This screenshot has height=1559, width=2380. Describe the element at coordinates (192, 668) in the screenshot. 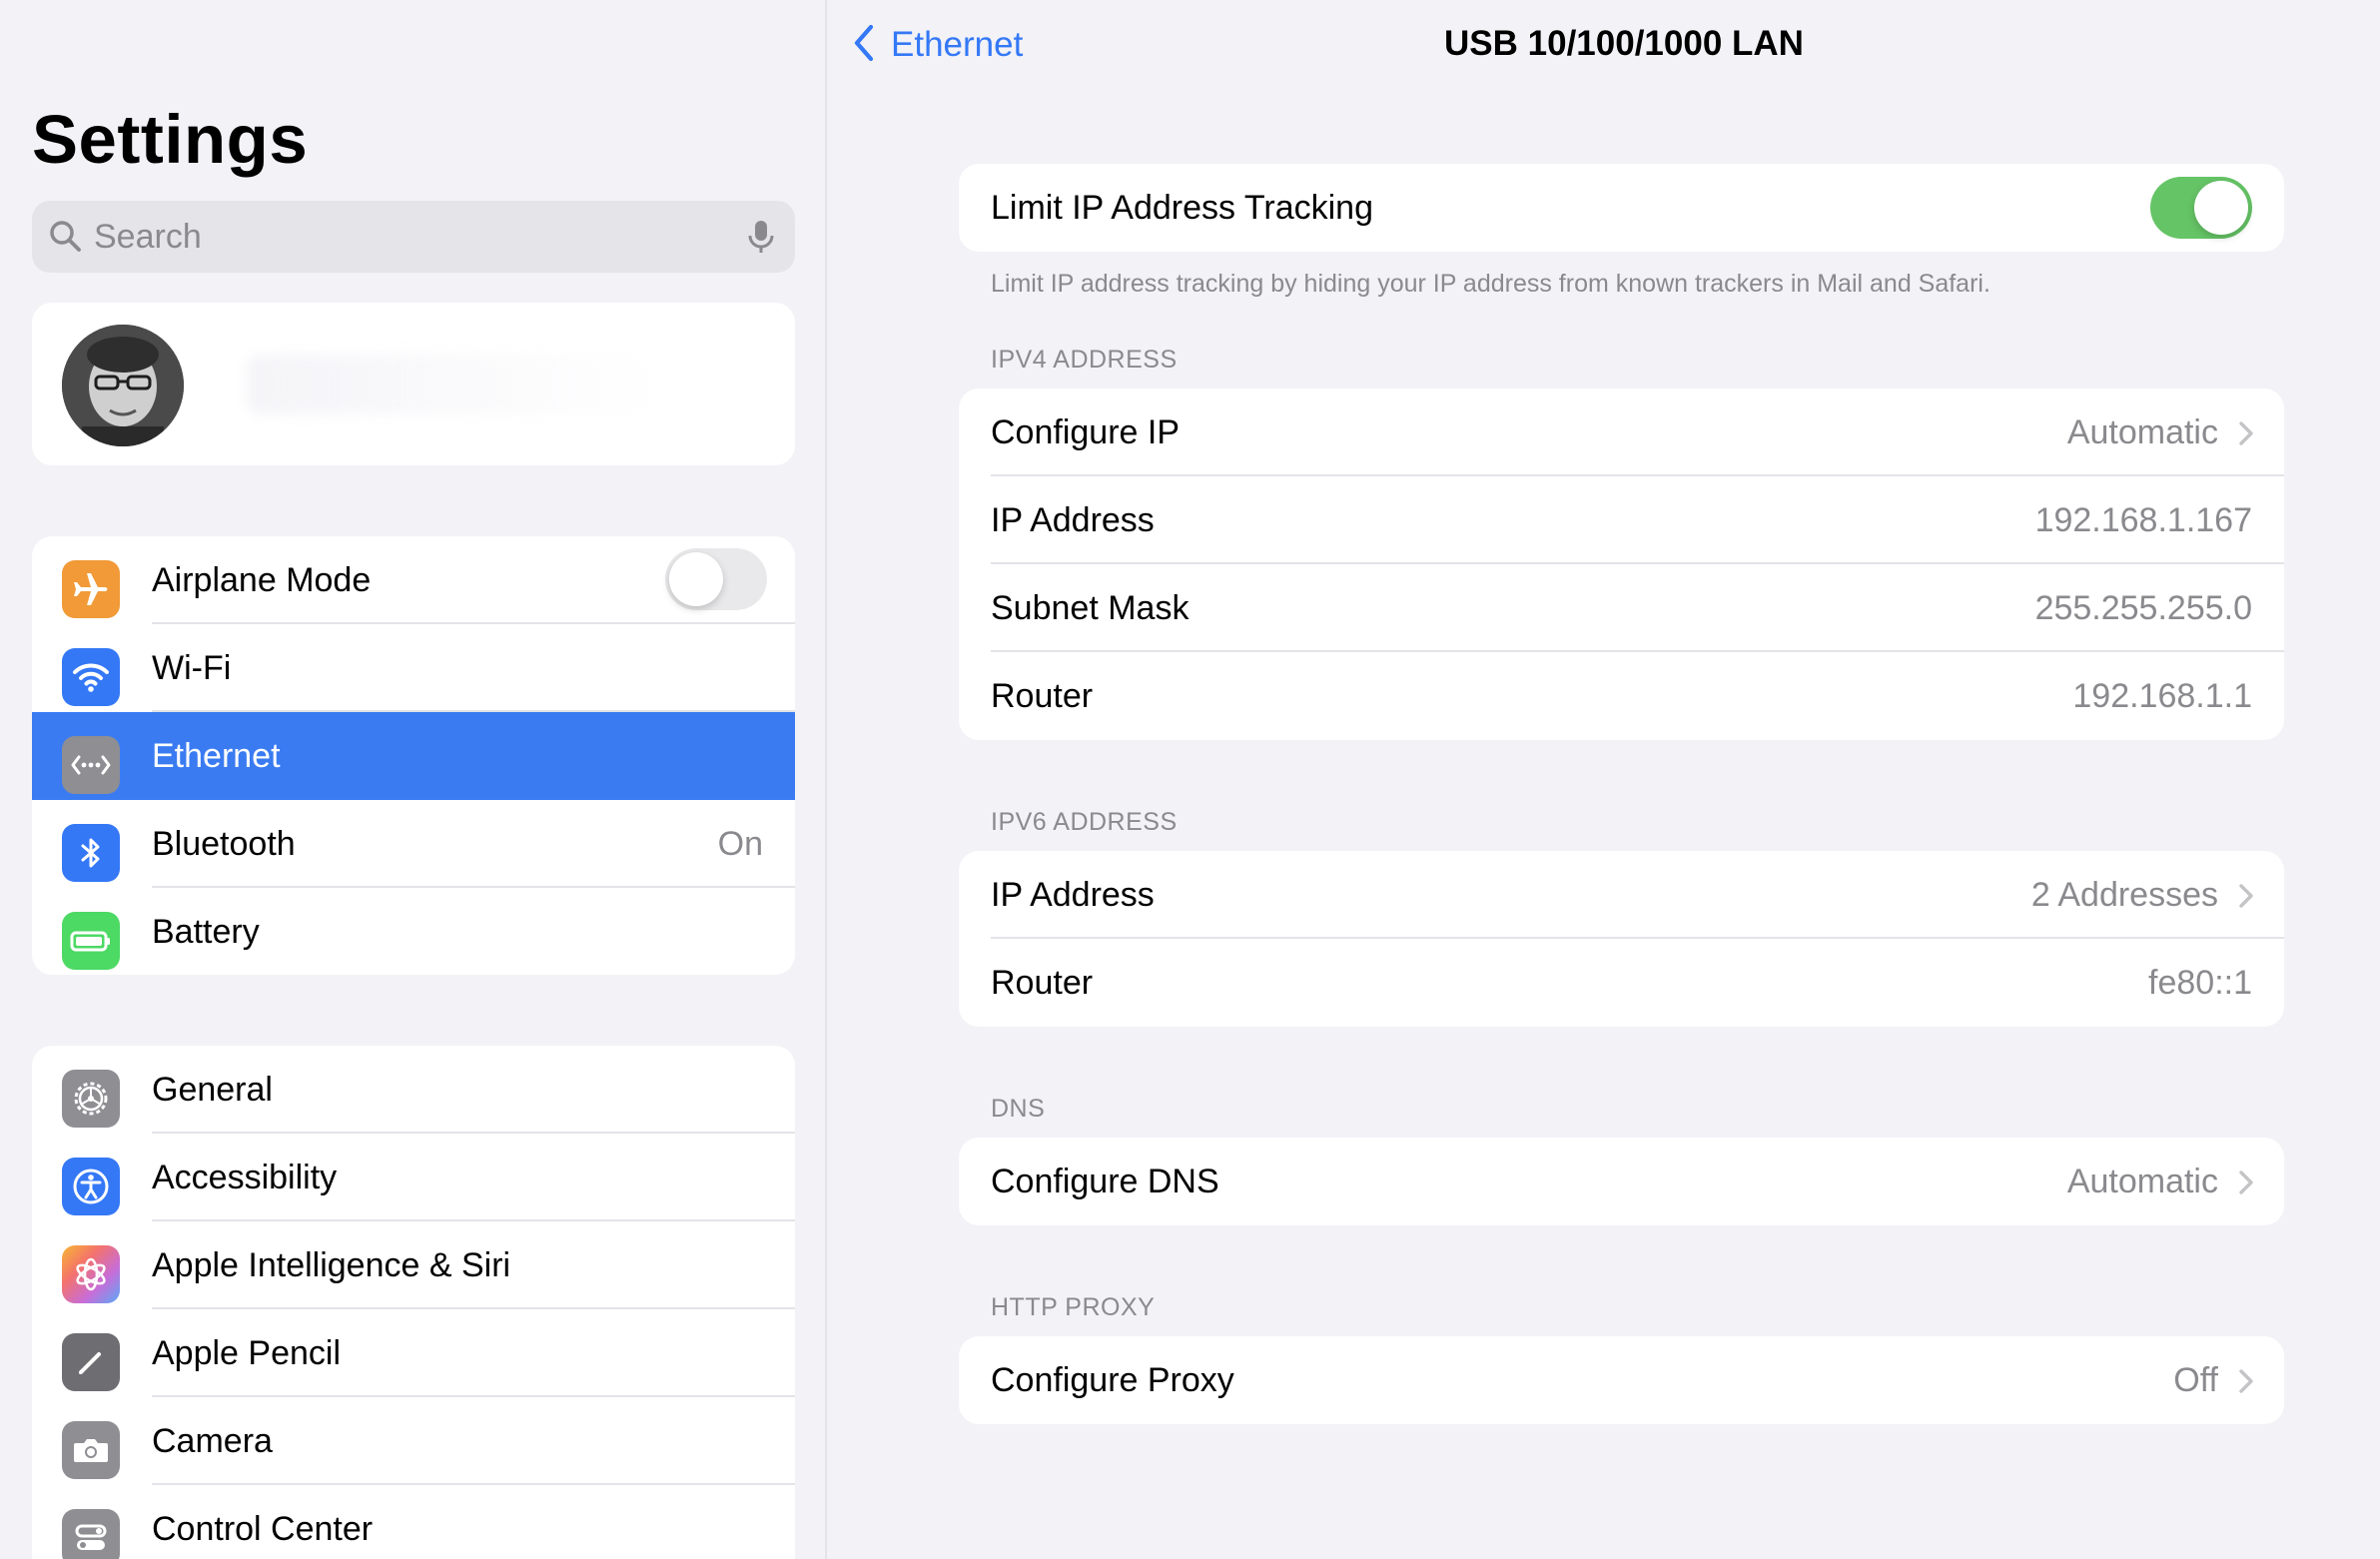

I see `sidebar-item-label: Wi-Fi` at that location.